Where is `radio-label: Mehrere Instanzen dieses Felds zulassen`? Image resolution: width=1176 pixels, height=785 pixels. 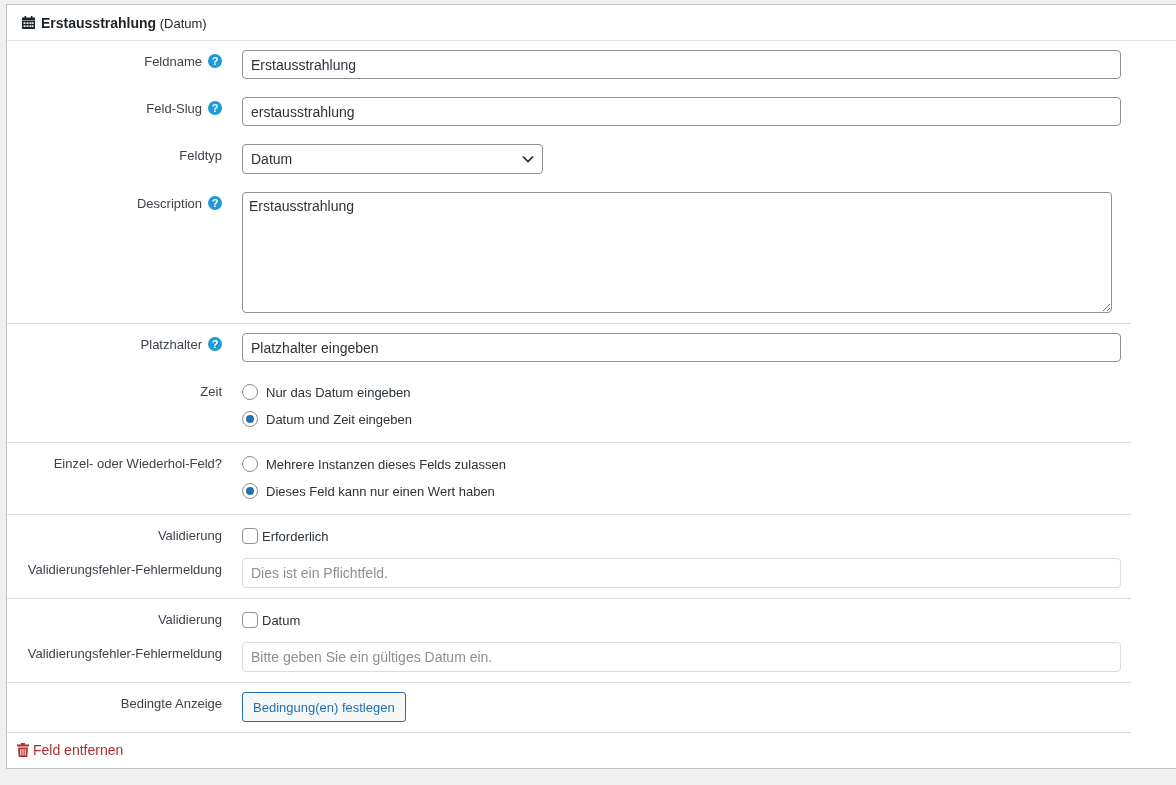 radio-label: Mehrere Instanzen dieses Felds zulassen is located at coordinates (386, 464).